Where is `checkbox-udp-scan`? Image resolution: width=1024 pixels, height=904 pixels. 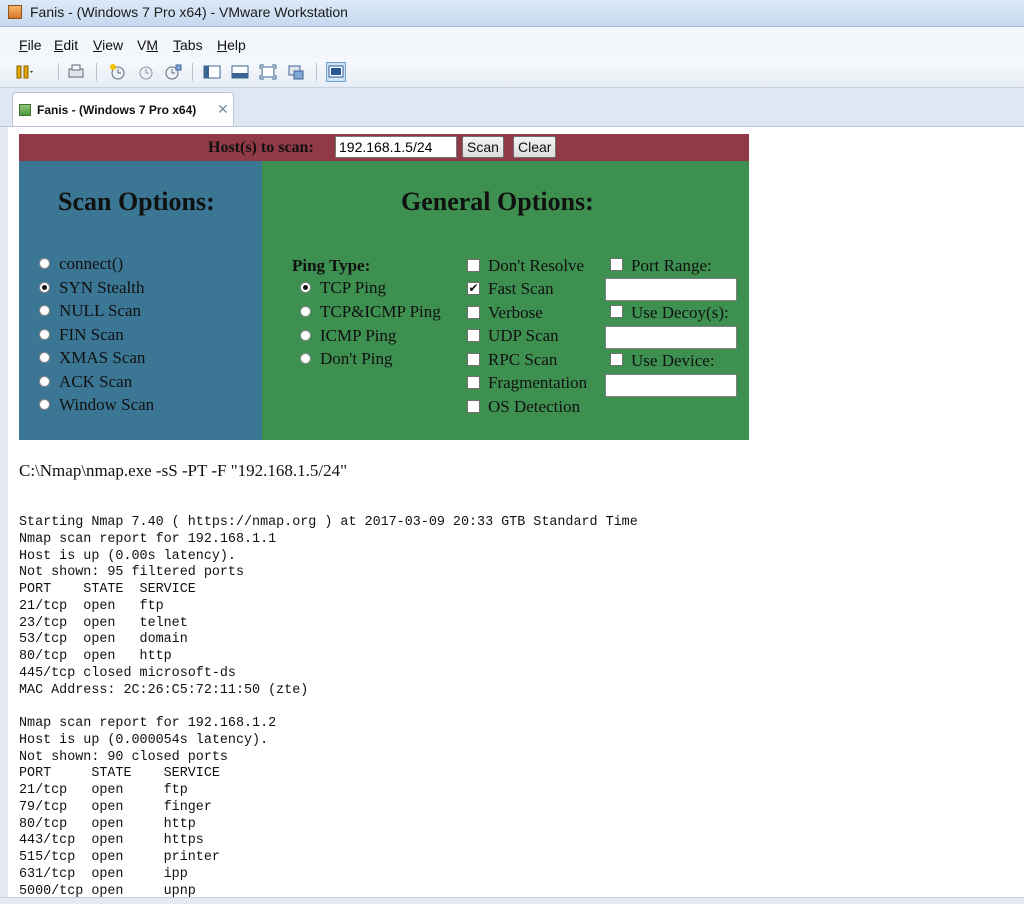
checkbox-udp-scan is located at coordinates (473, 335).